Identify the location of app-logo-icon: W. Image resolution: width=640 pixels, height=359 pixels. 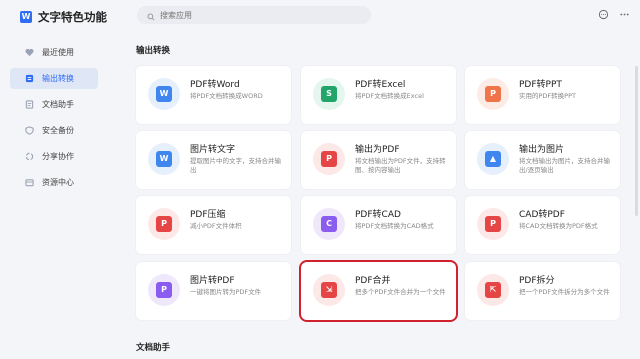
(26, 17).